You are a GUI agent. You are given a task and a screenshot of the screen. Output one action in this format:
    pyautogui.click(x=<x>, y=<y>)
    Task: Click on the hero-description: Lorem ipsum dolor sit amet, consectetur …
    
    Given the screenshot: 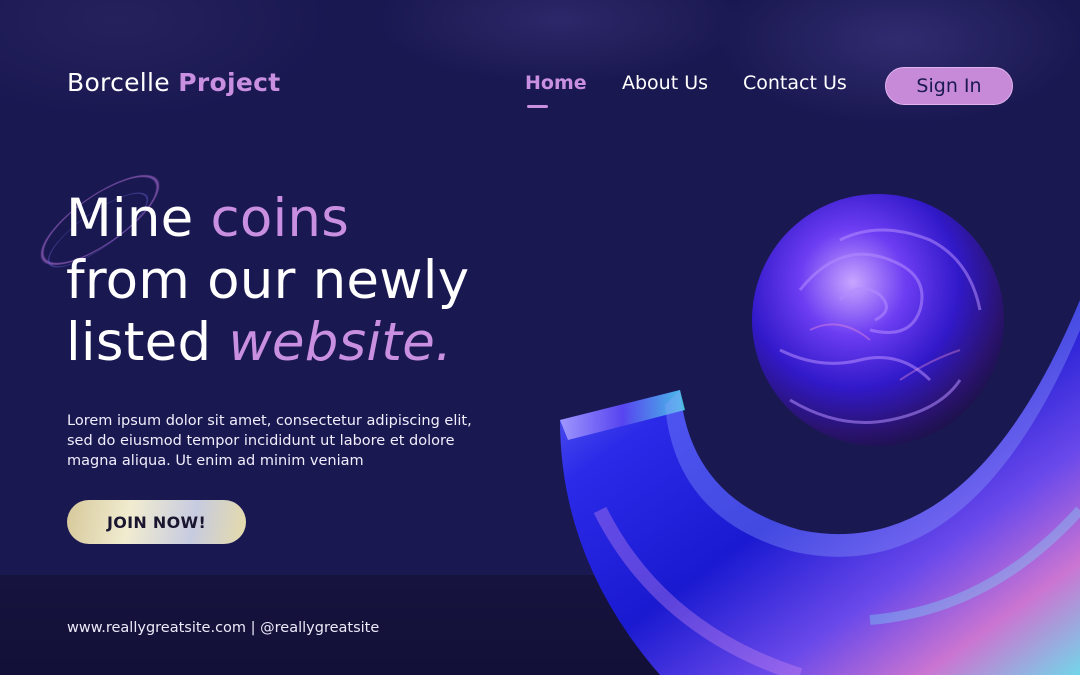 What is the action you would take?
    pyautogui.click(x=269, y=441)
    